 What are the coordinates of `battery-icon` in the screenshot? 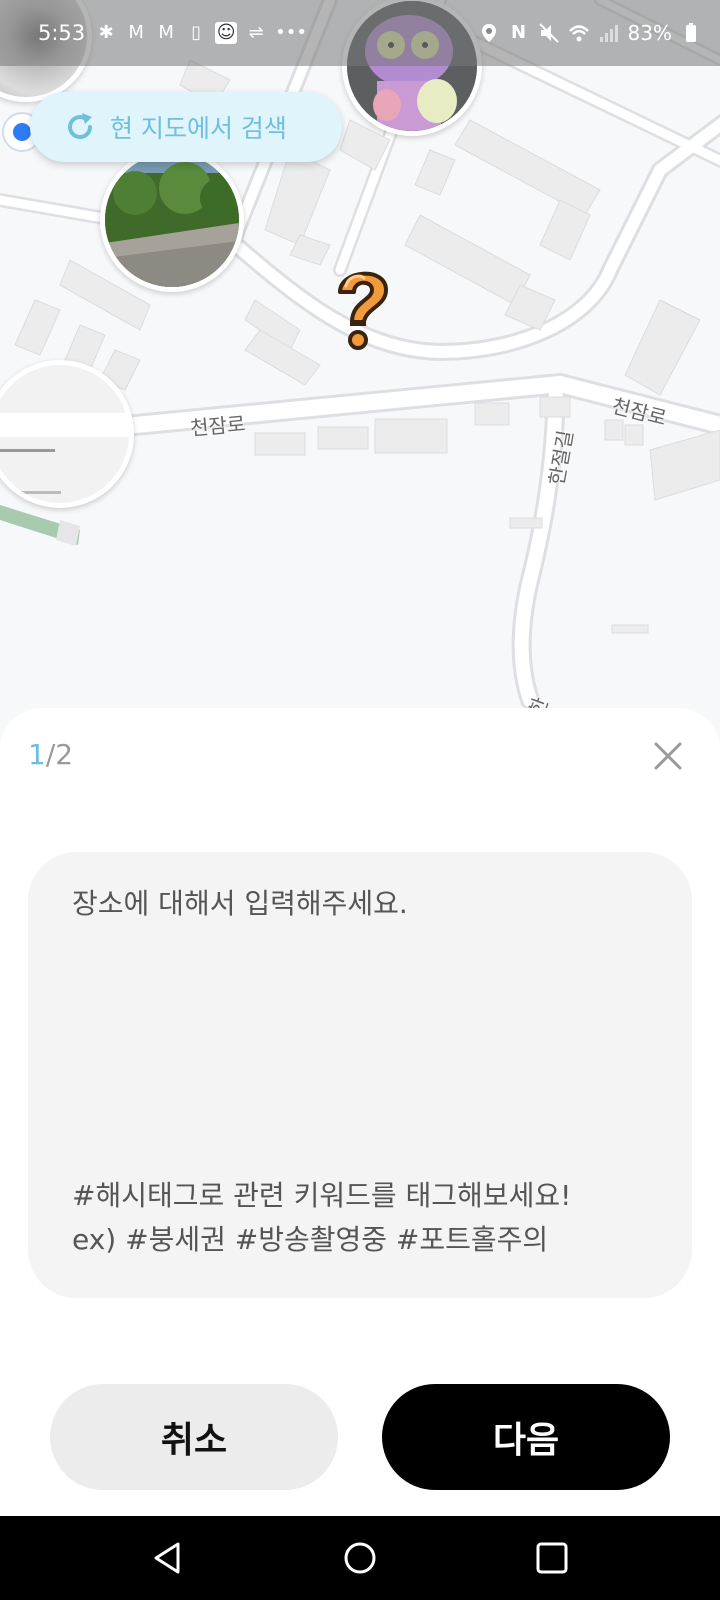 It's located at (691, 32).